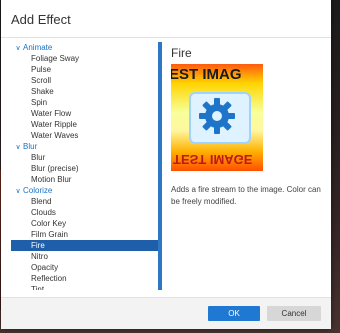 The height and width of the screenshot is (333, 340). What do you see at coordinates (84, 179) in the screenshot?
I see `tree-item-motion-blur: Motion Blur` at bounding box center [84, 179].